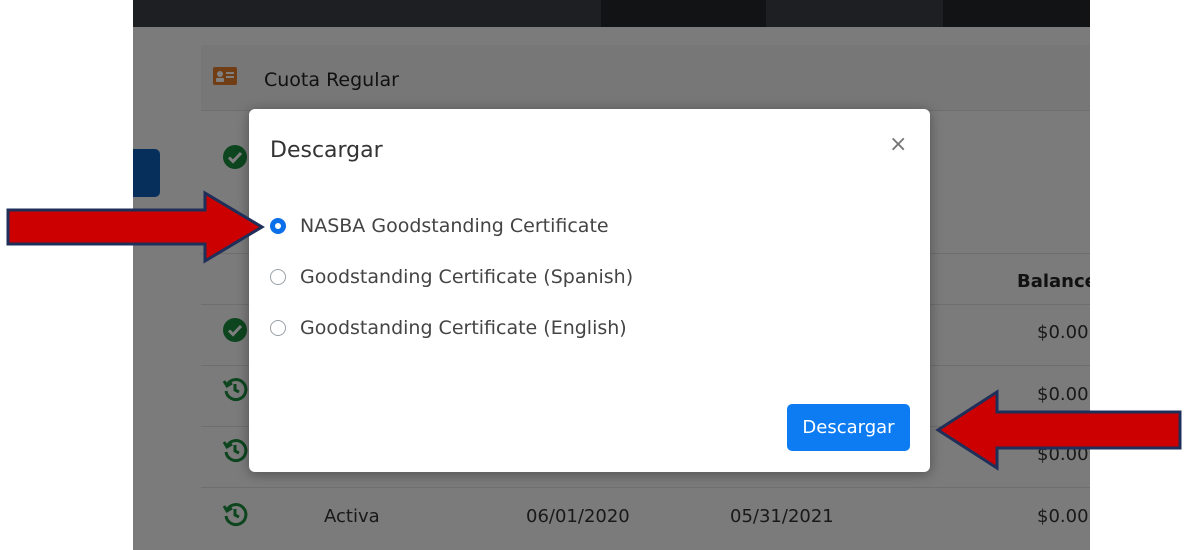  Describe the element at coordinates (326, 150) in the screenshot. I see `modal-title: Descargar` at that location.